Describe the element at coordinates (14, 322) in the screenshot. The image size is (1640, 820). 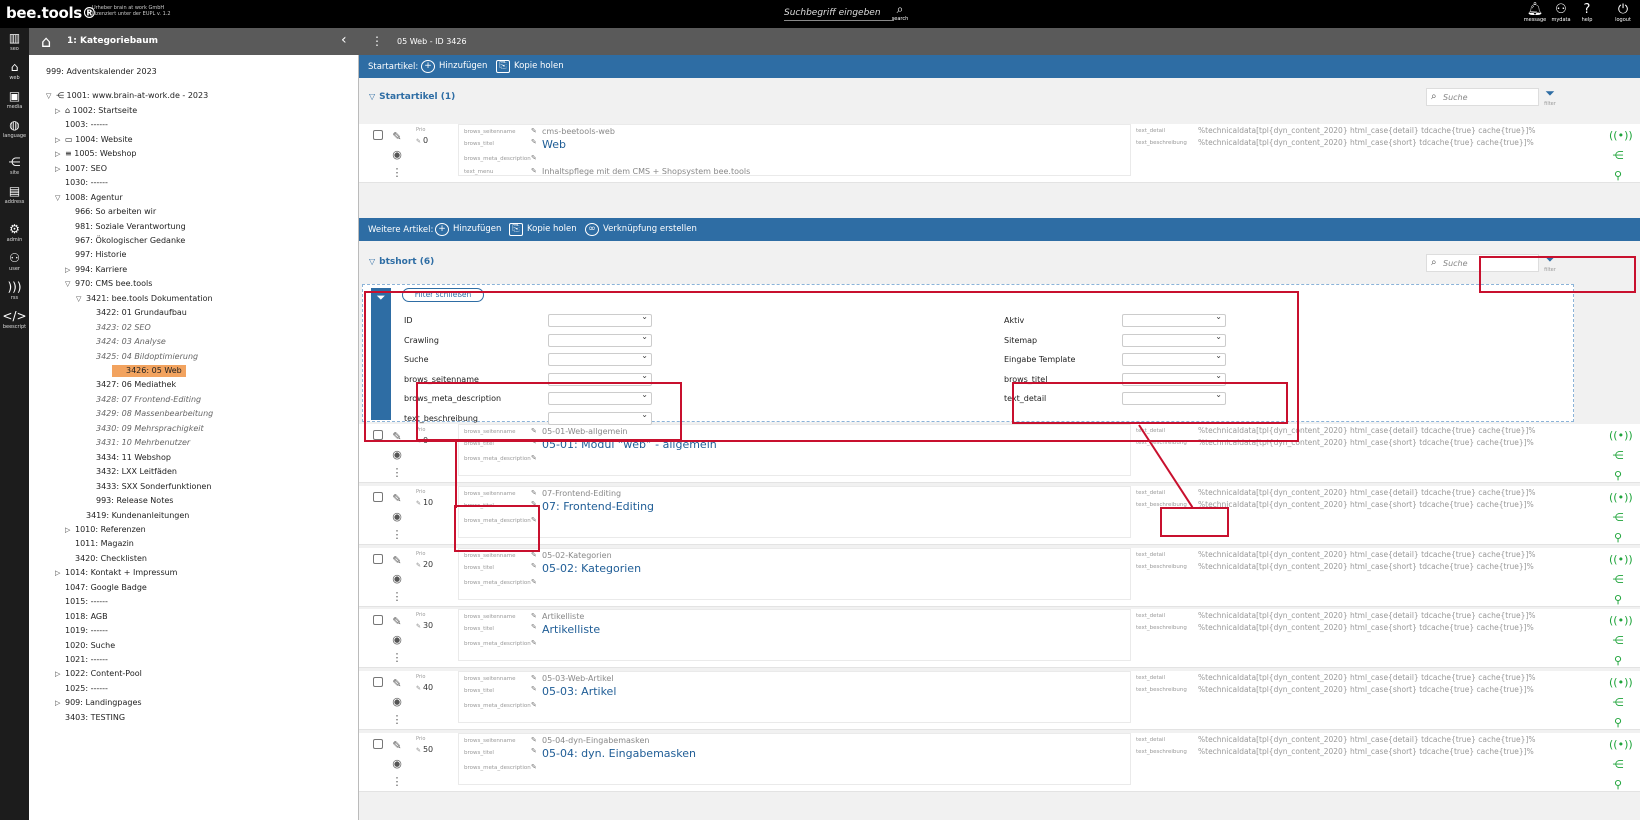
I see `beescript-module-button: </> beescript` at that location.